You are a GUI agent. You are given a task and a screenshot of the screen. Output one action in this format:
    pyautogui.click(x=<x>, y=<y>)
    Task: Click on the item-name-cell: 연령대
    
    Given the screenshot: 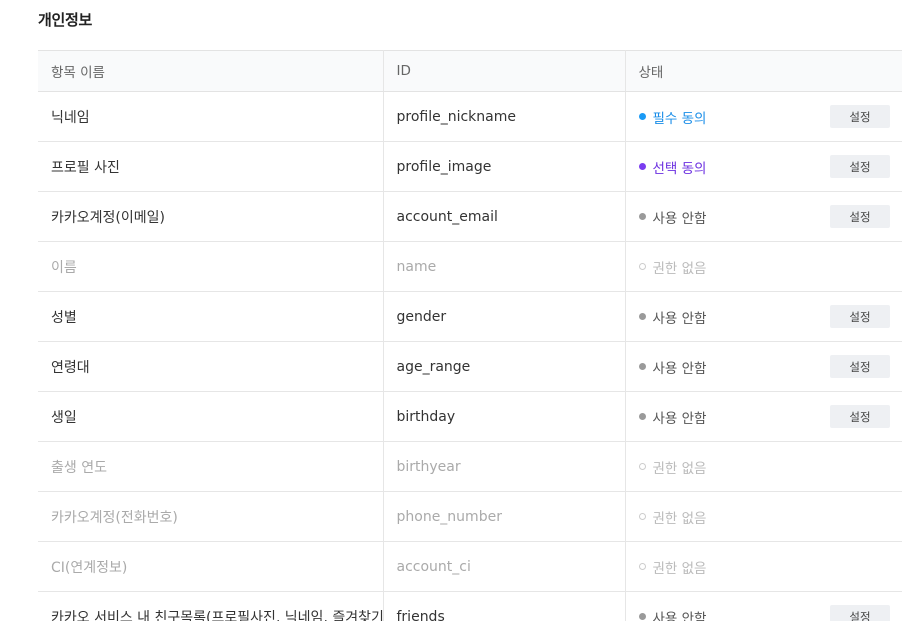 What is the action you would take?
    pyautogui.click(x=210, y=366)
    